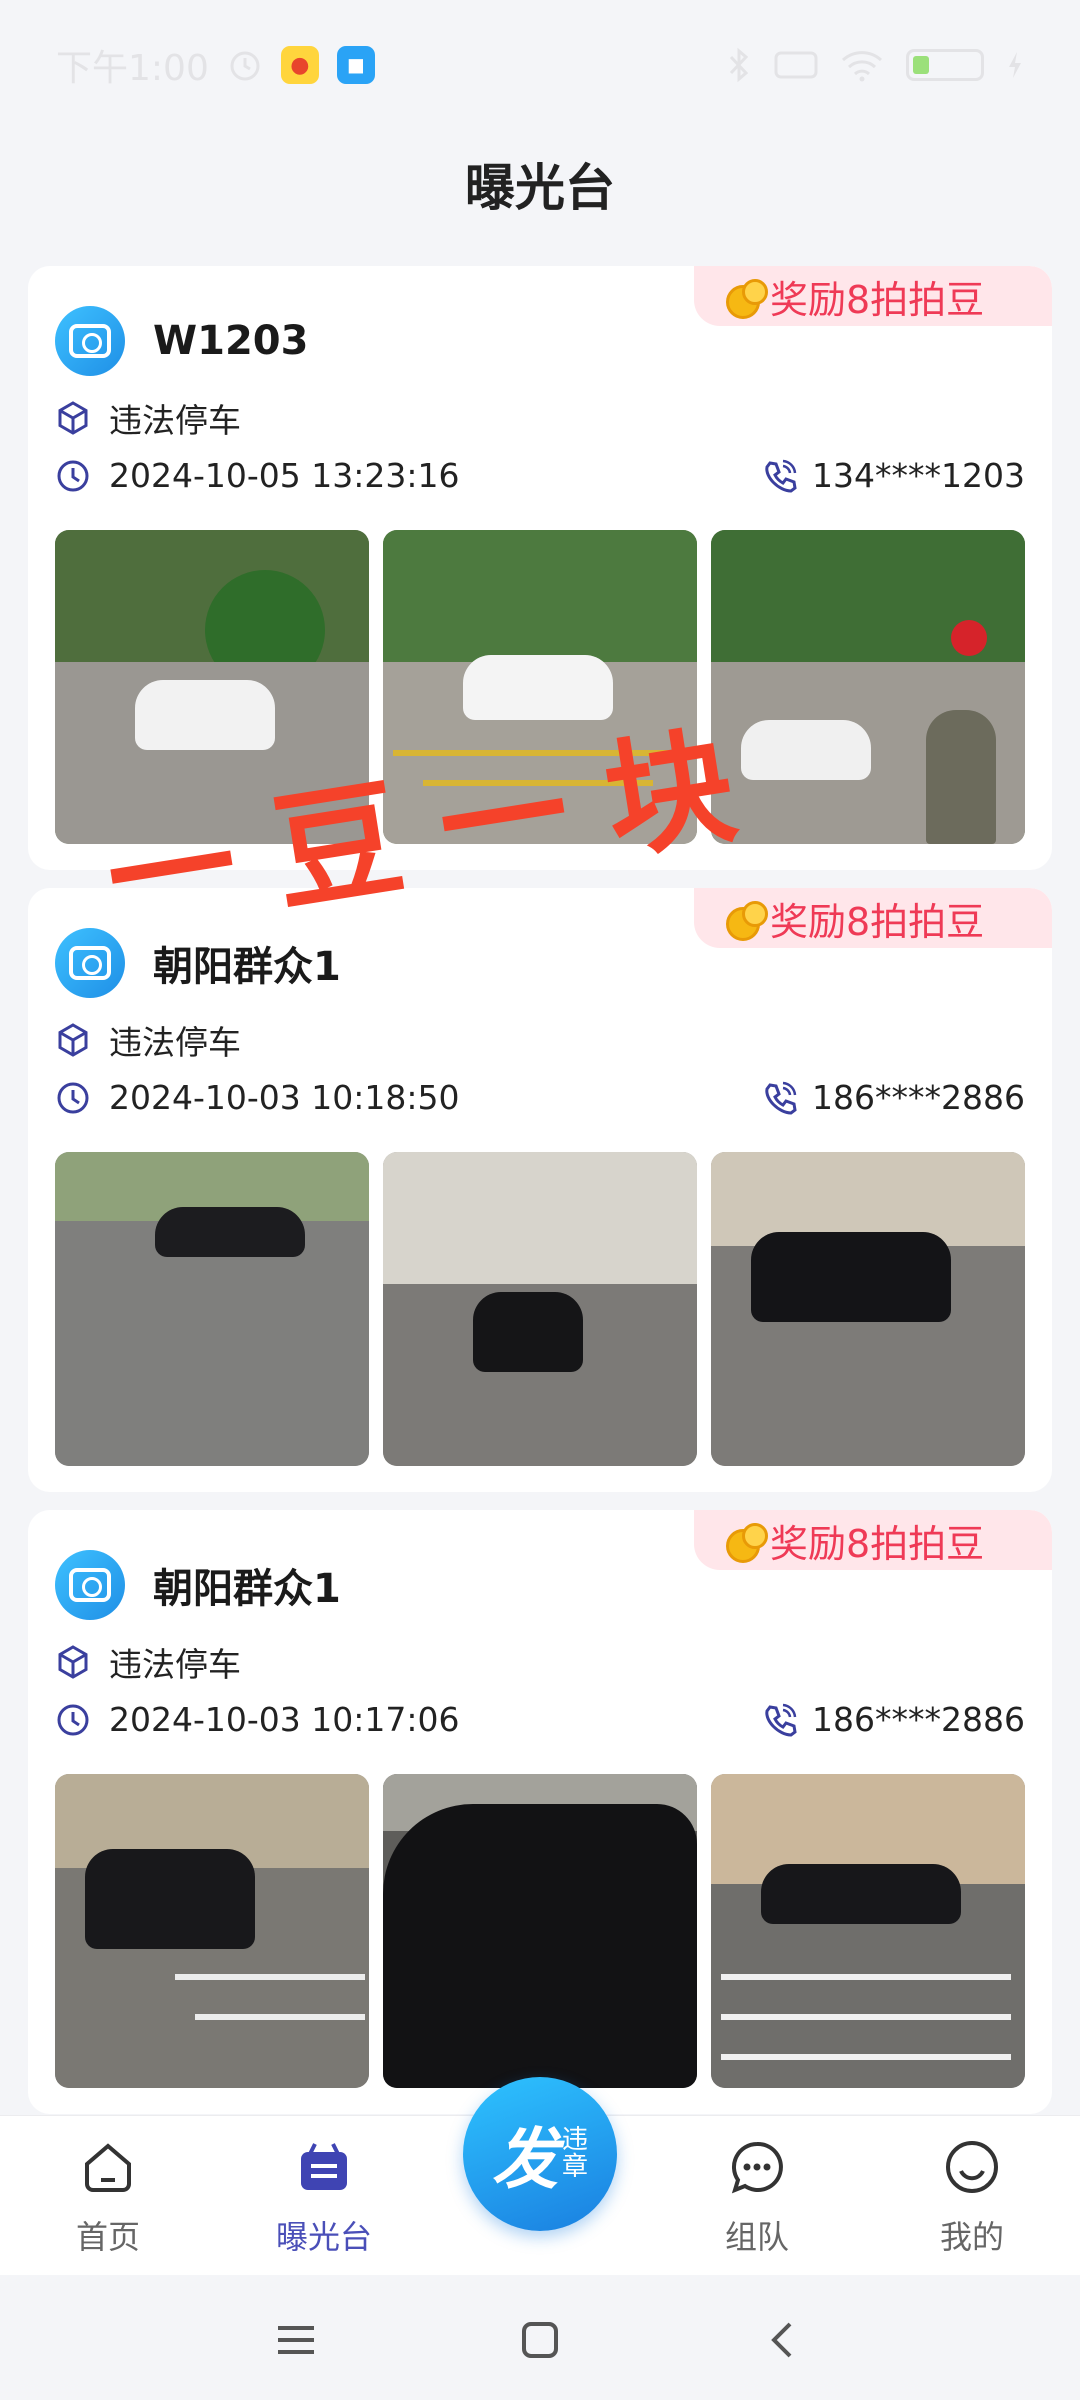  Describe the element at coordinates (784, 2340) in the screenshot. I see `back-icon` at that location.